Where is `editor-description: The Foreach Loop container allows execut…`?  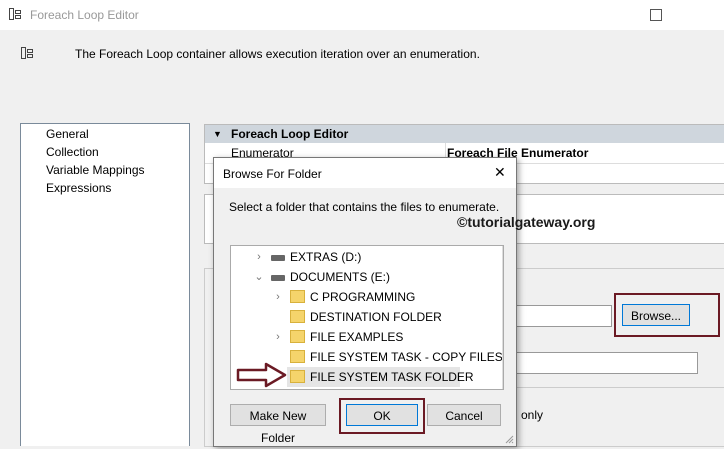
editor-description: The Foreach Loop container allows execut… is located at coordinates (277, 54).